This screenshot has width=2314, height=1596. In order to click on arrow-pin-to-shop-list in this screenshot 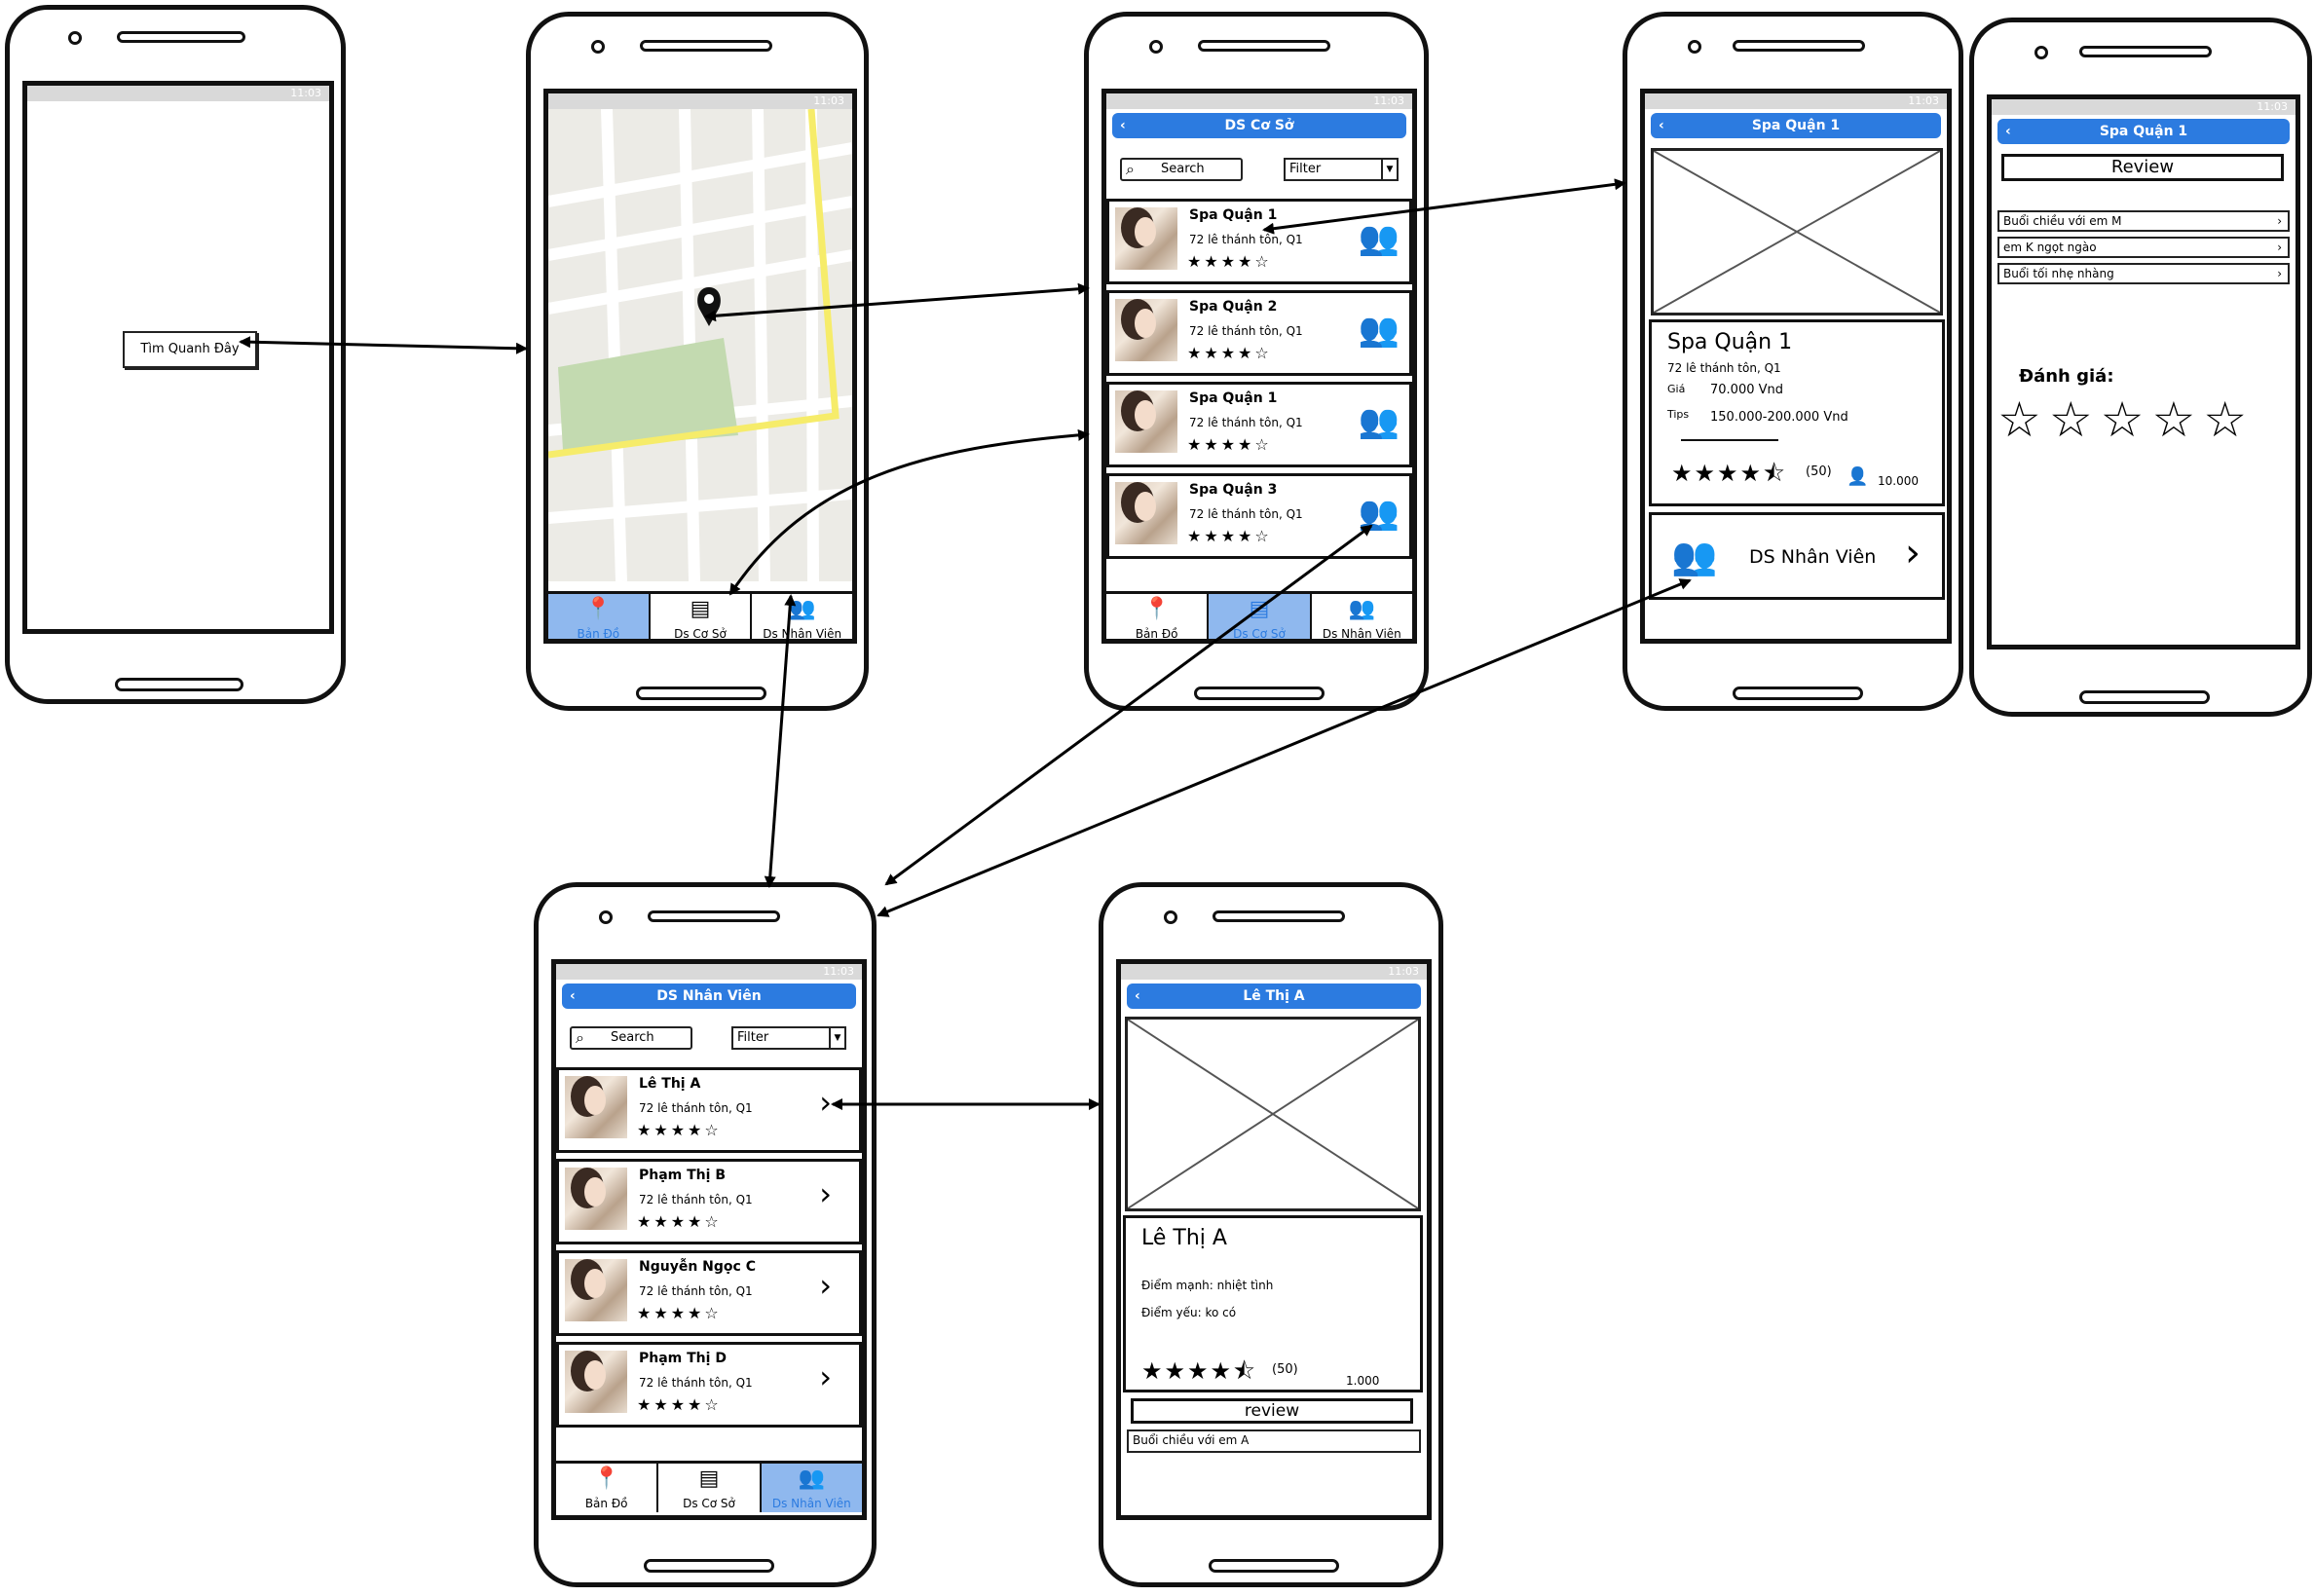, I will do `click(897, 302)`.